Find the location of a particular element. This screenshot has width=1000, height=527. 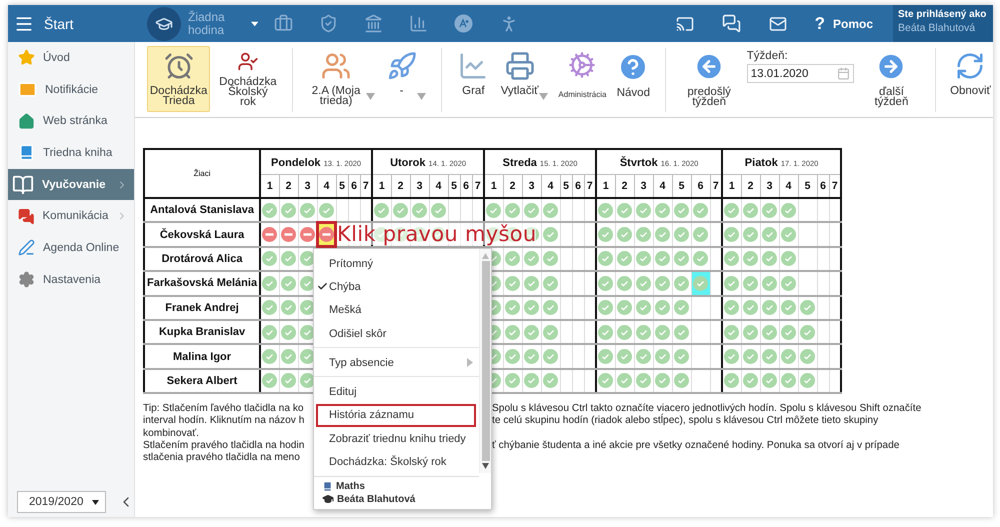

user-name: Beáta Blahutová is located at coordinates (937, 28).